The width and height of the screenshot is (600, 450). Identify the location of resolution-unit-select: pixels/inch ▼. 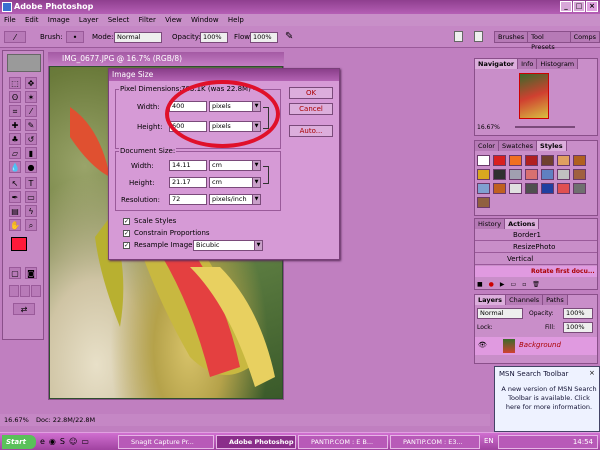
(235, 199).